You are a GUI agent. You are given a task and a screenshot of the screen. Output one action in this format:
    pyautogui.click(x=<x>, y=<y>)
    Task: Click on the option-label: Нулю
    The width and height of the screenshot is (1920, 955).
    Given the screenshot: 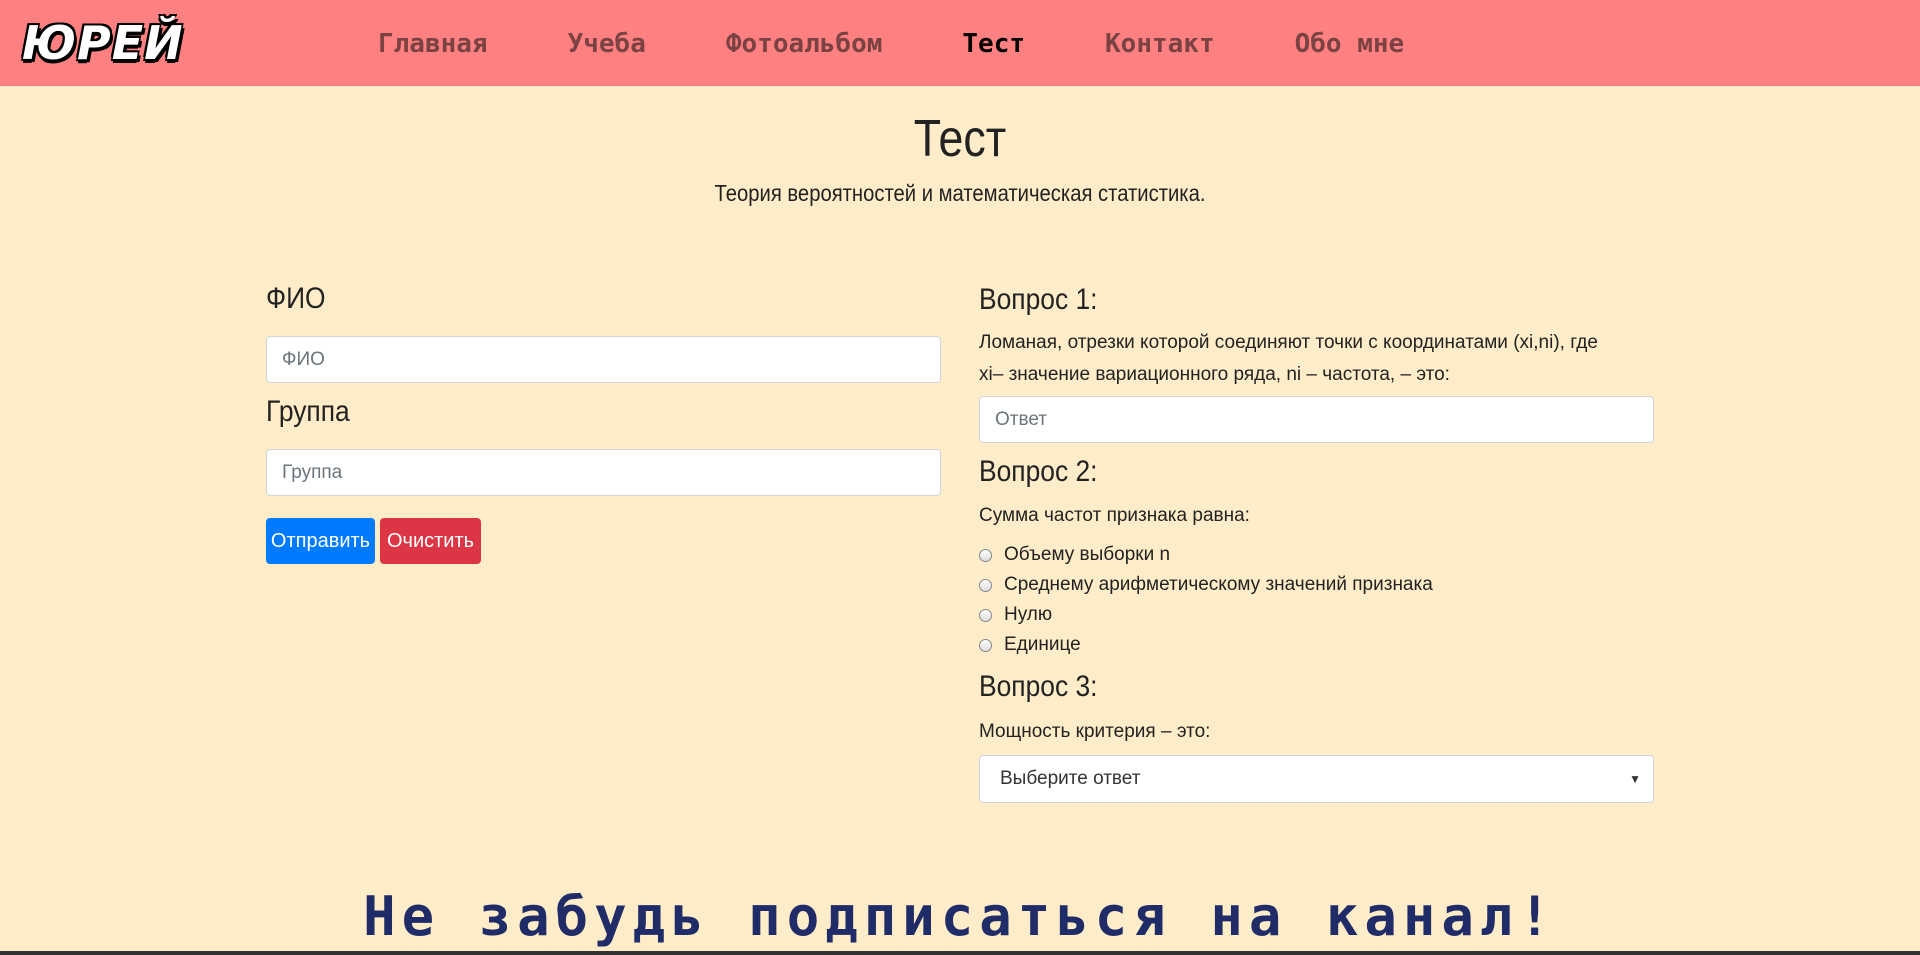 What is the action you would take?
    pyautogui.click(x=1028, y=614)
    